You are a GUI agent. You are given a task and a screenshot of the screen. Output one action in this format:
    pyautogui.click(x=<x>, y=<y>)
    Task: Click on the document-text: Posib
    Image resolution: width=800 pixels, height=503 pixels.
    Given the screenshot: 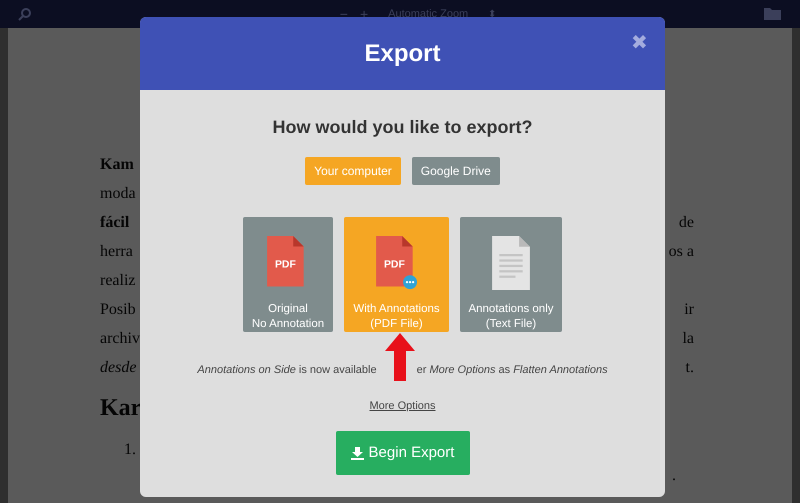 What is the action you would take?
    pyautogui.click(x=118, y=310)
    